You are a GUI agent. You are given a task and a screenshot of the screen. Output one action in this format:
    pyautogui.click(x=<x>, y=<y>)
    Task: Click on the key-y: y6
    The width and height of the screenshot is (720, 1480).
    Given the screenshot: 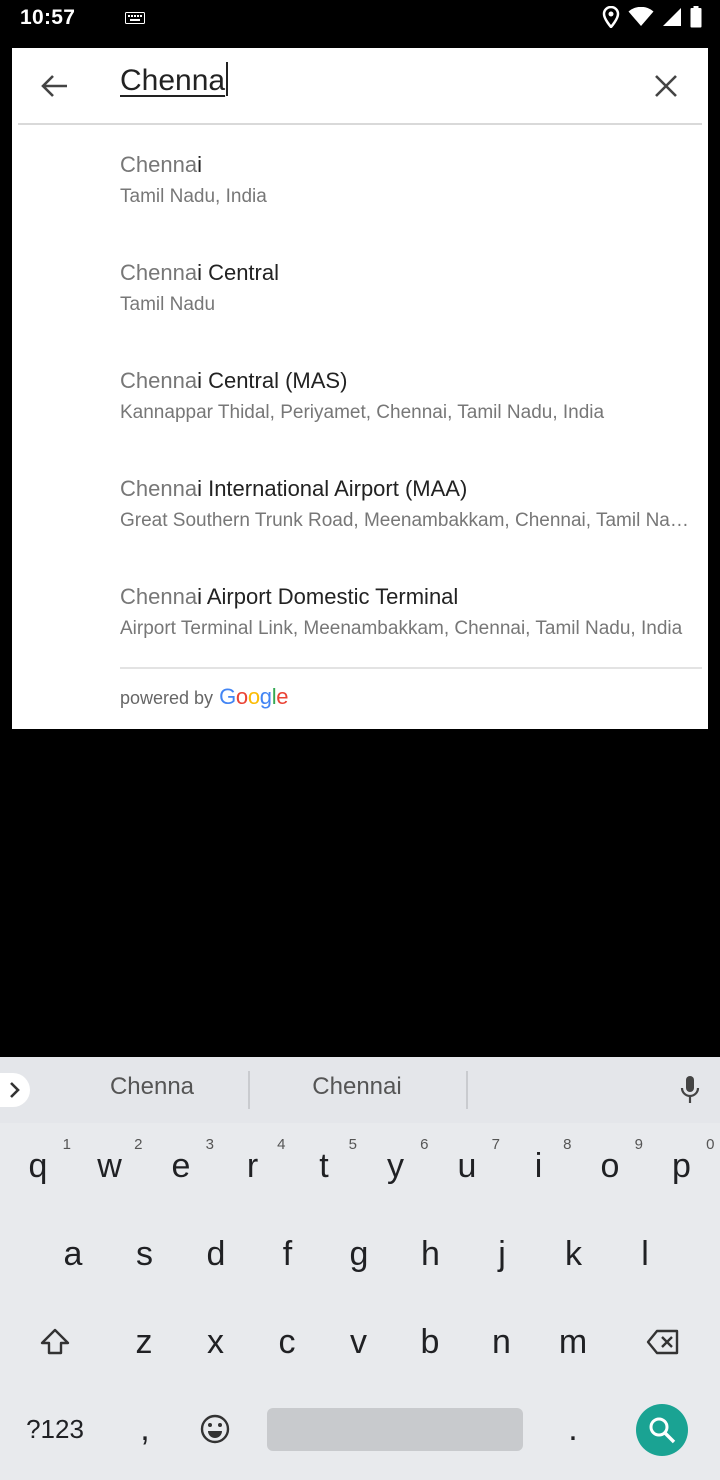 What is the action you would take?
    pyautogui.click(x=396, y=1166)
    